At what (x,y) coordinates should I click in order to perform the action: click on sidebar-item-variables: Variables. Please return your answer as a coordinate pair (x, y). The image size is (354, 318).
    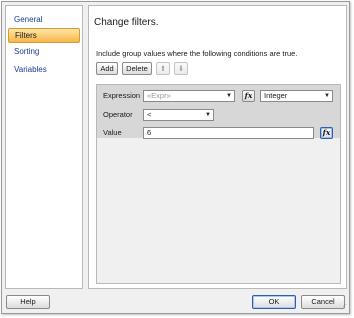
    Looking at the image, I should click on (44, 69).